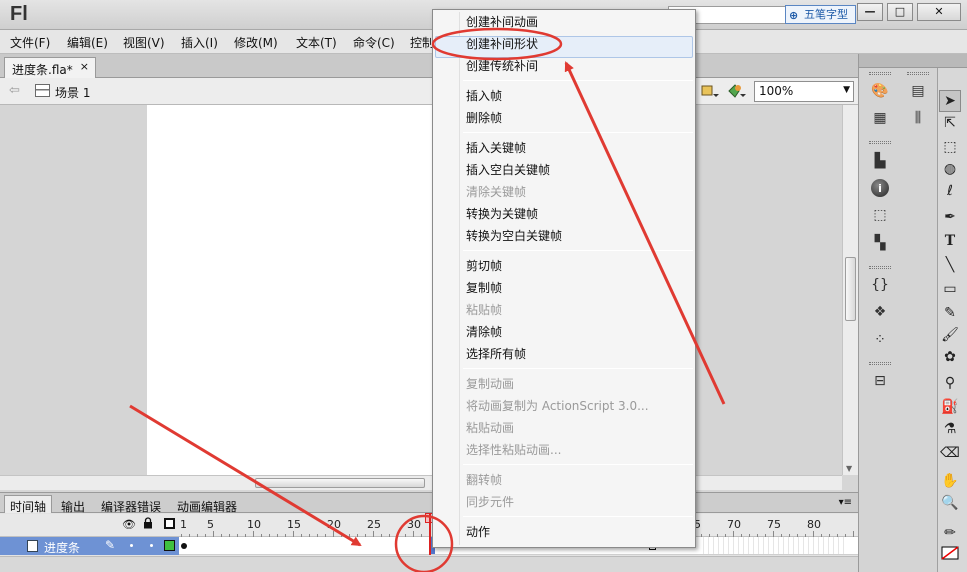 This screenshot has width=967, height=572. I want to click on zoom-select: 100% ▼, so click(804, 91).